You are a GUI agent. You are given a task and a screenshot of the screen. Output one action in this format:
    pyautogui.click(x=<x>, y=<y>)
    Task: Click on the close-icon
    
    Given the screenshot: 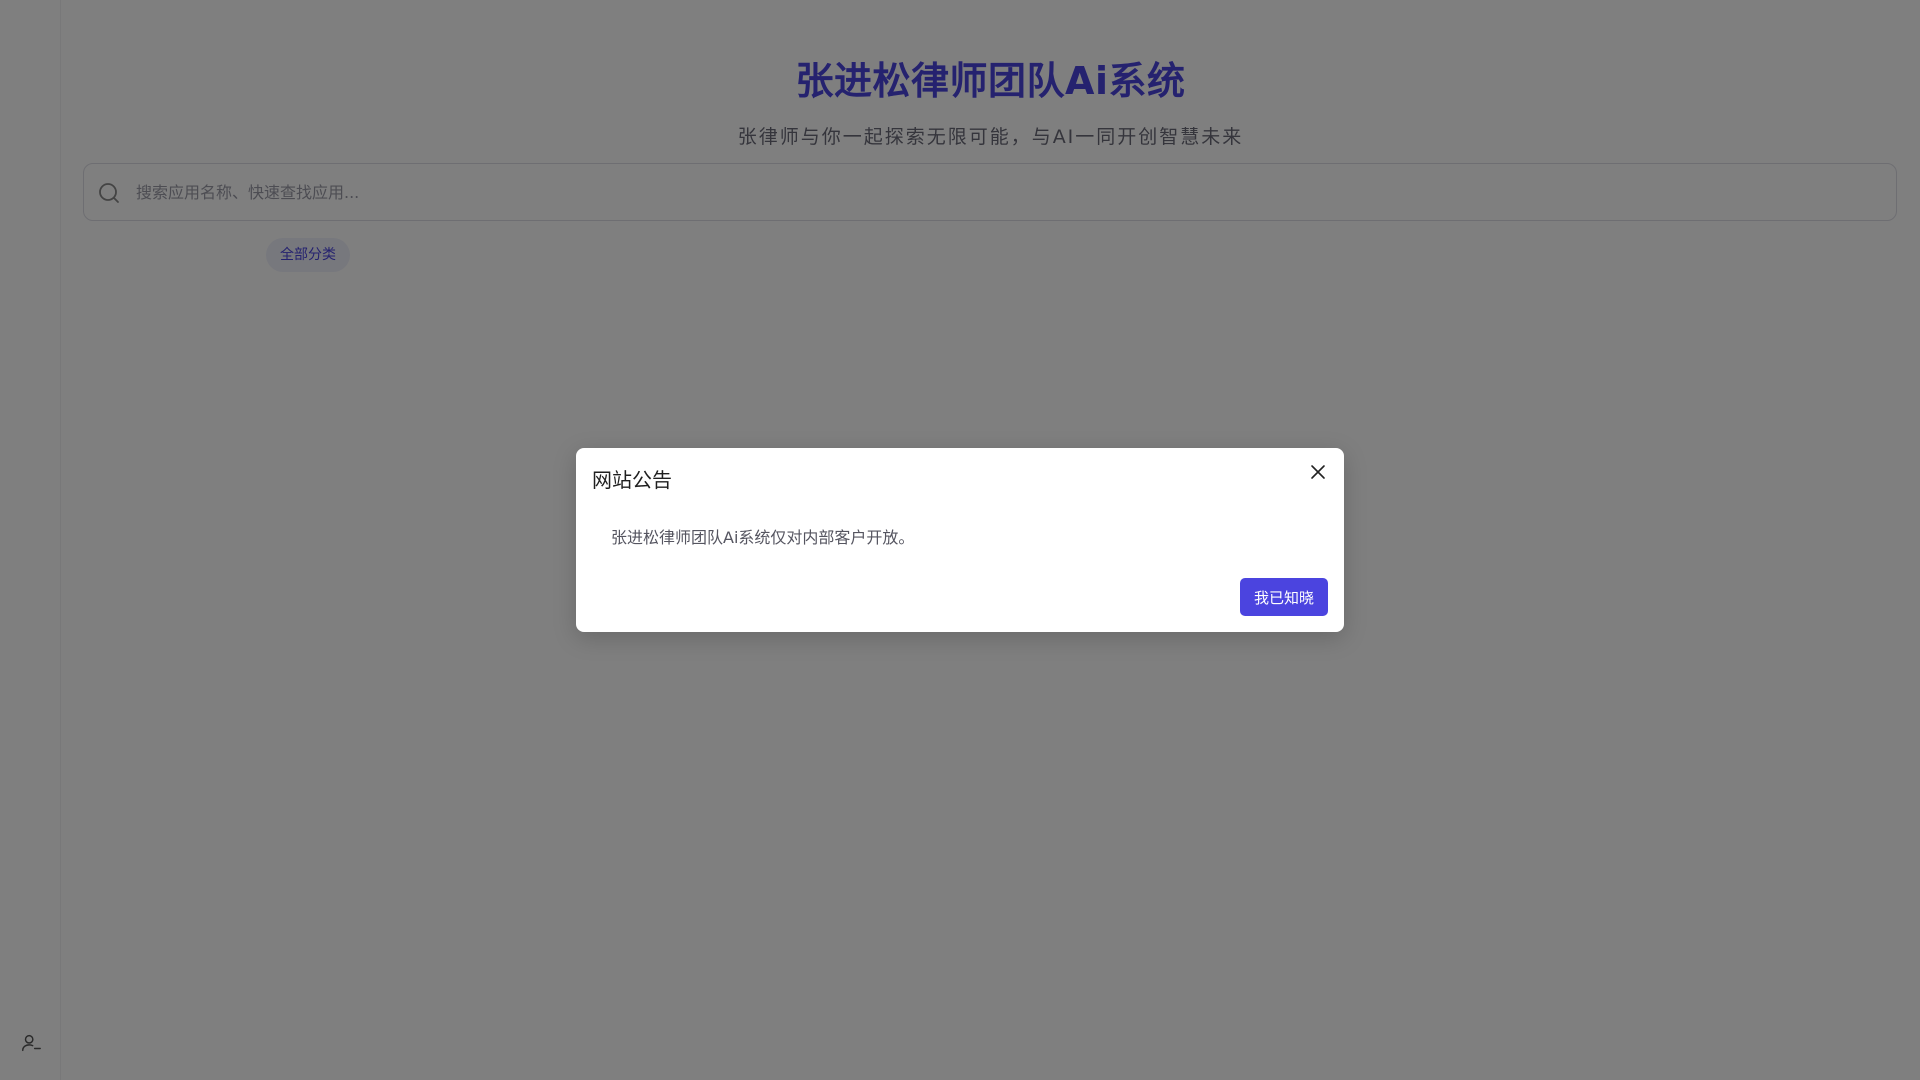 What is the action you would take?
    pyautogui.click(x=1318, y=472)
    